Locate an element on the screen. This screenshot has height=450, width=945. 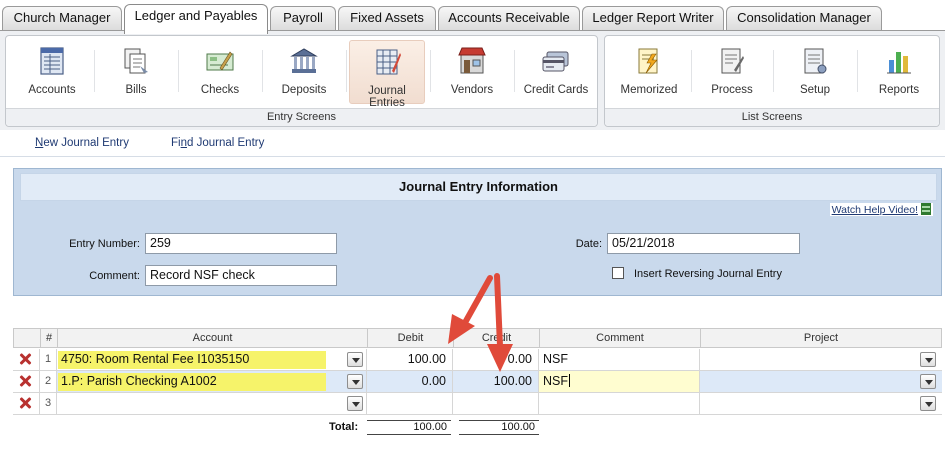
tab-fixed-assets: Fixed Assets is located at coordinates (387, 18).